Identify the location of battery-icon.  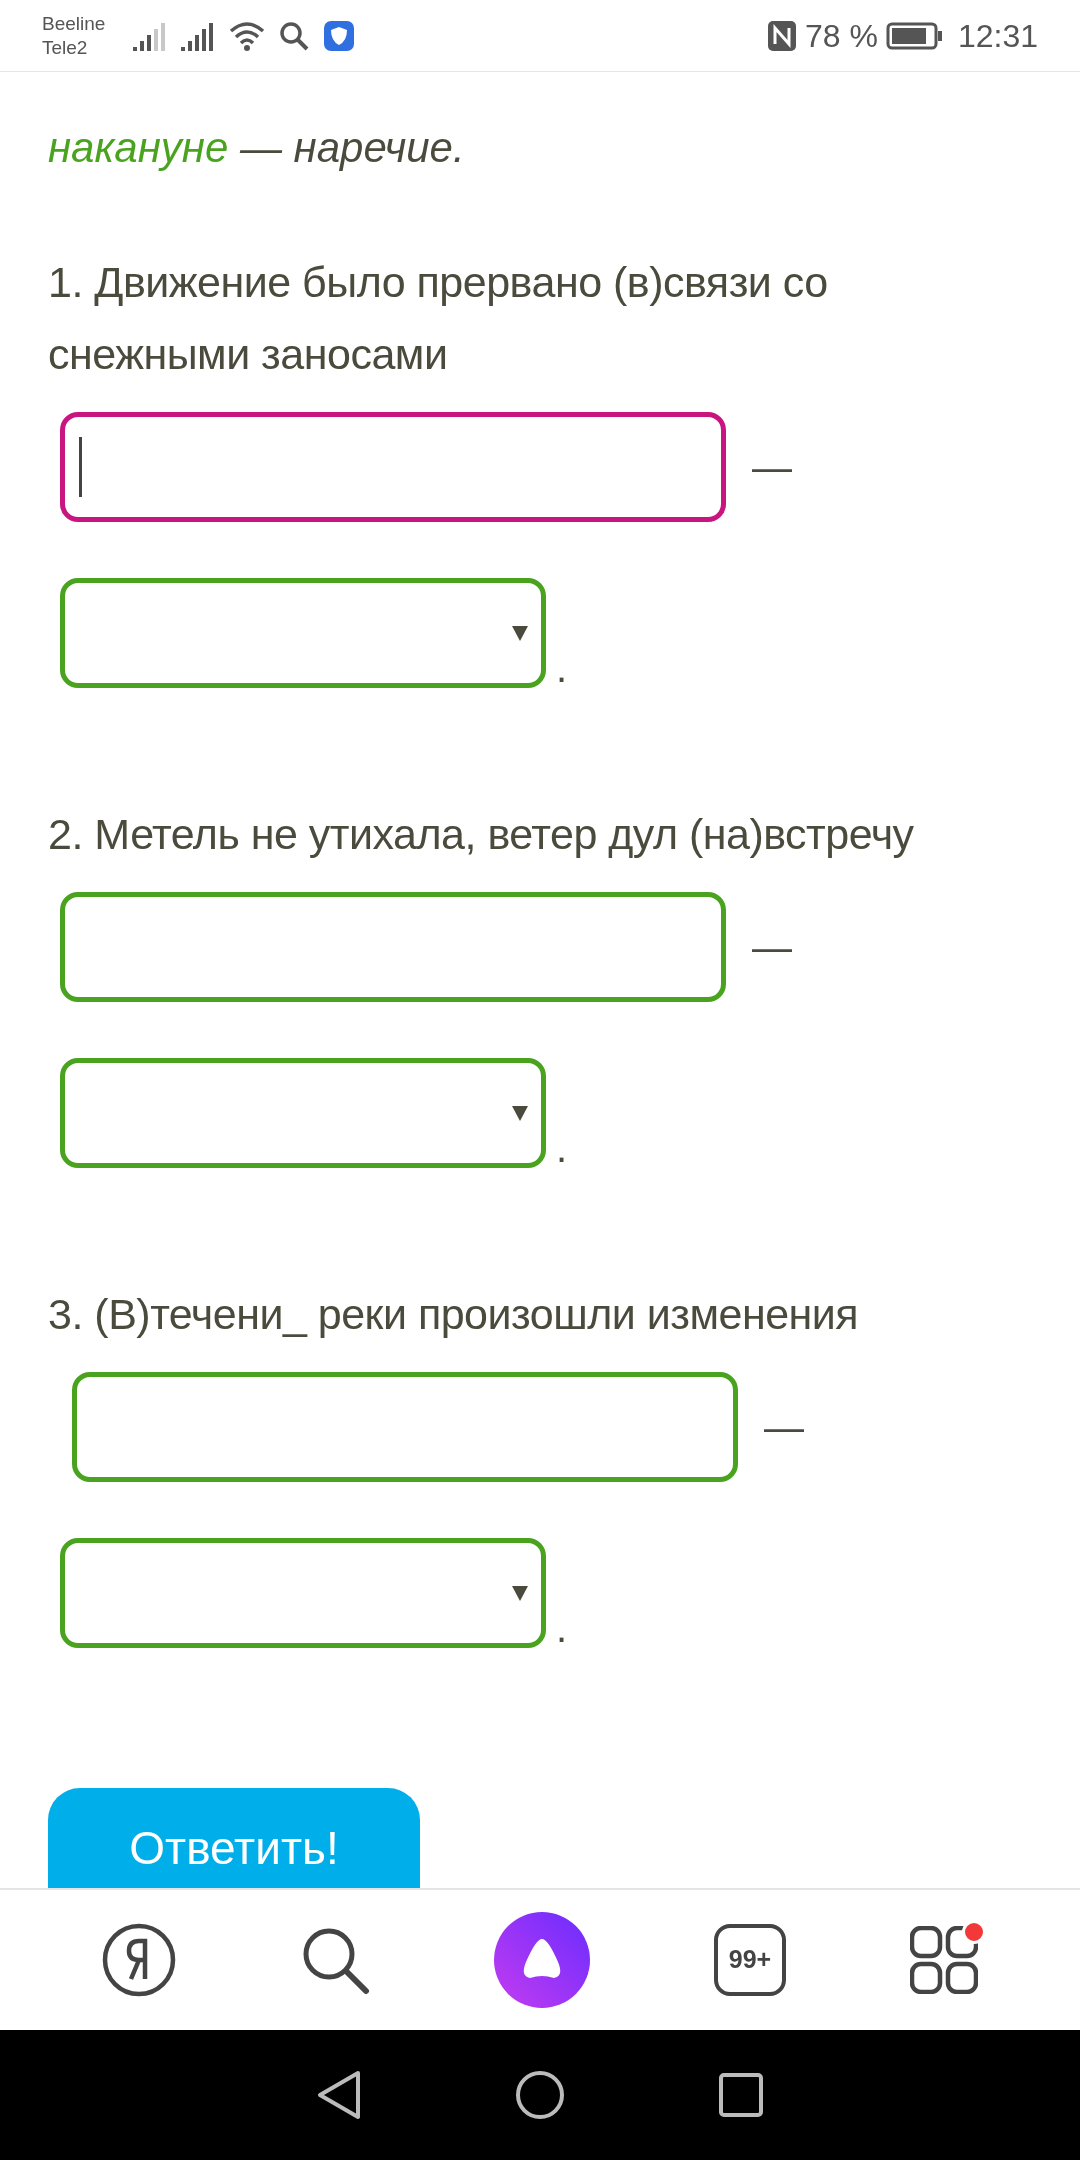
(913, 35).